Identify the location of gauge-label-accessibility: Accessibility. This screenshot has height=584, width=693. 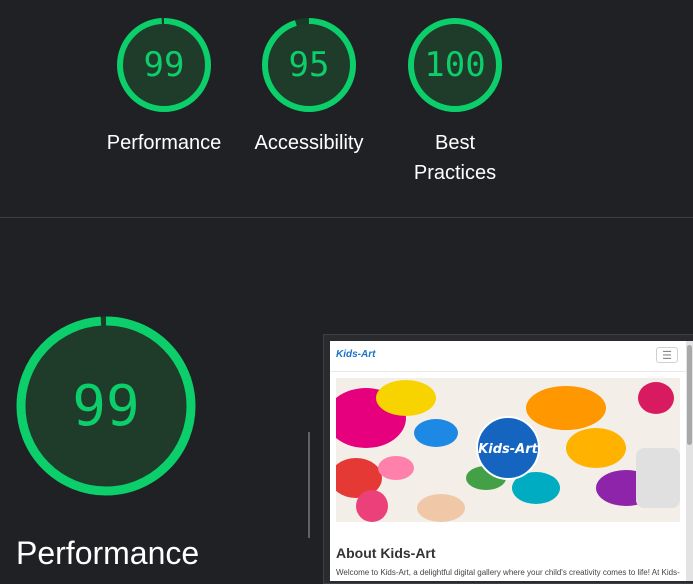
(309, 143).